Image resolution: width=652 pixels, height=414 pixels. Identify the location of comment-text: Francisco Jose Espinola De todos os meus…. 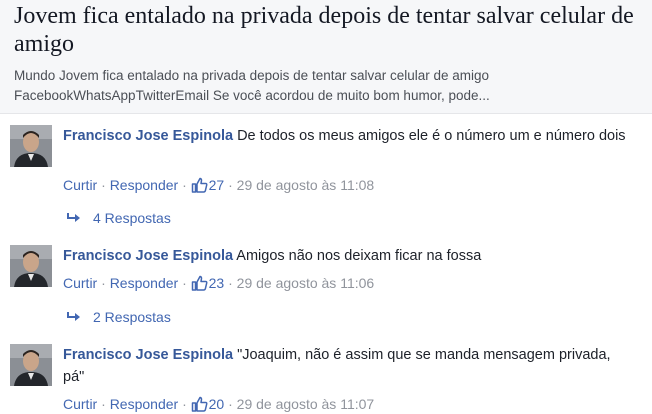
(348, 136).